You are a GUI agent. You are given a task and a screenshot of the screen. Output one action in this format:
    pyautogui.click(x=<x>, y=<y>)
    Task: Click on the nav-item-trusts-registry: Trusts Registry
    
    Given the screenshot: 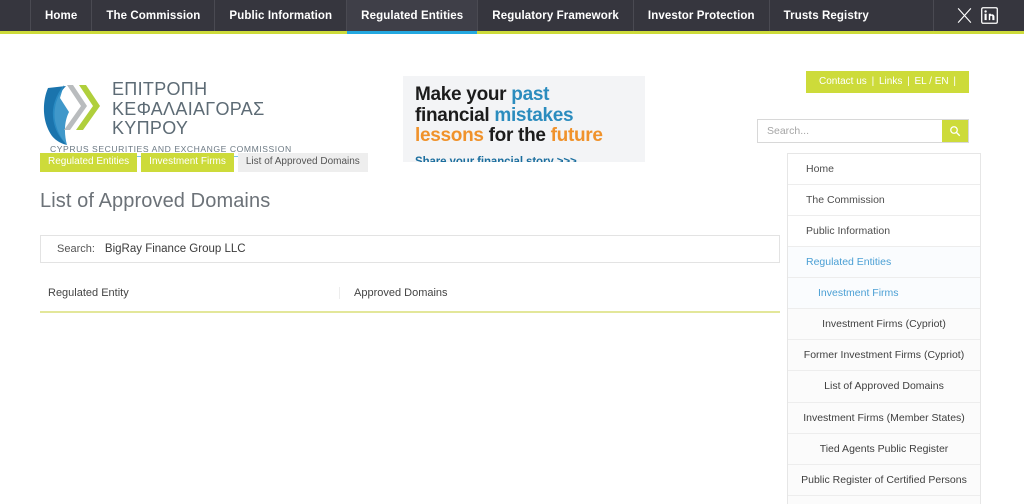 What is the action you would take?
    pyautogui.click(x=825, y=15)
    